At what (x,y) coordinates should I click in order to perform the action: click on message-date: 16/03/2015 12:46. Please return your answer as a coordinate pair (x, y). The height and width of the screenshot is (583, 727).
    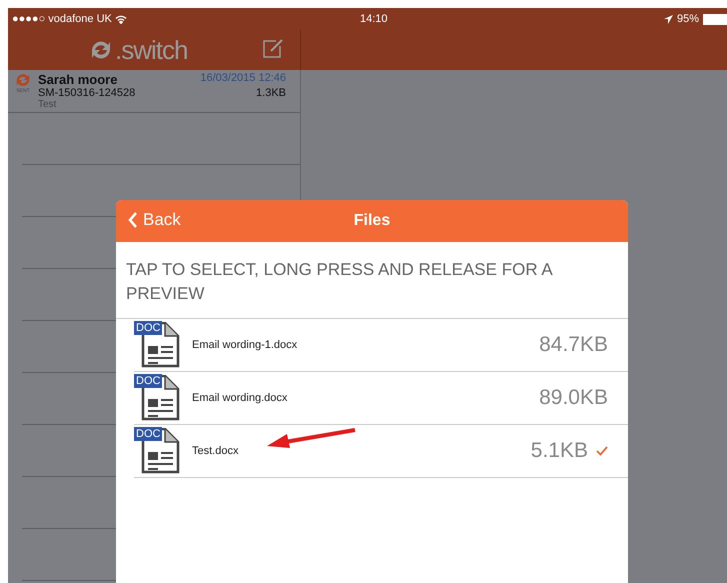
    Looking at the image, I should click on (243, 79).